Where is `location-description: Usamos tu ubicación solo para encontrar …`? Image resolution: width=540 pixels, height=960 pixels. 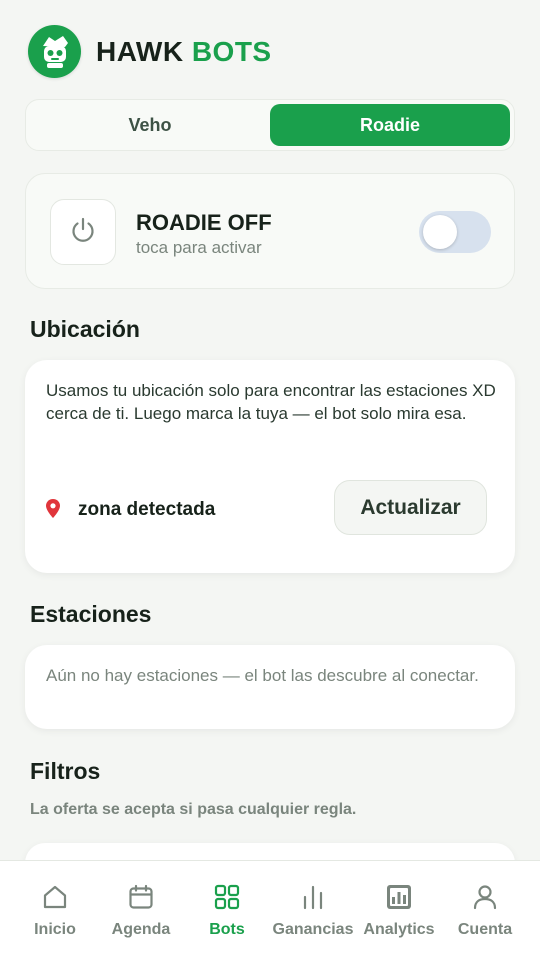 location-description: Usamos tu ubicación solo para encontrar … is located at coordinates (271, 402).